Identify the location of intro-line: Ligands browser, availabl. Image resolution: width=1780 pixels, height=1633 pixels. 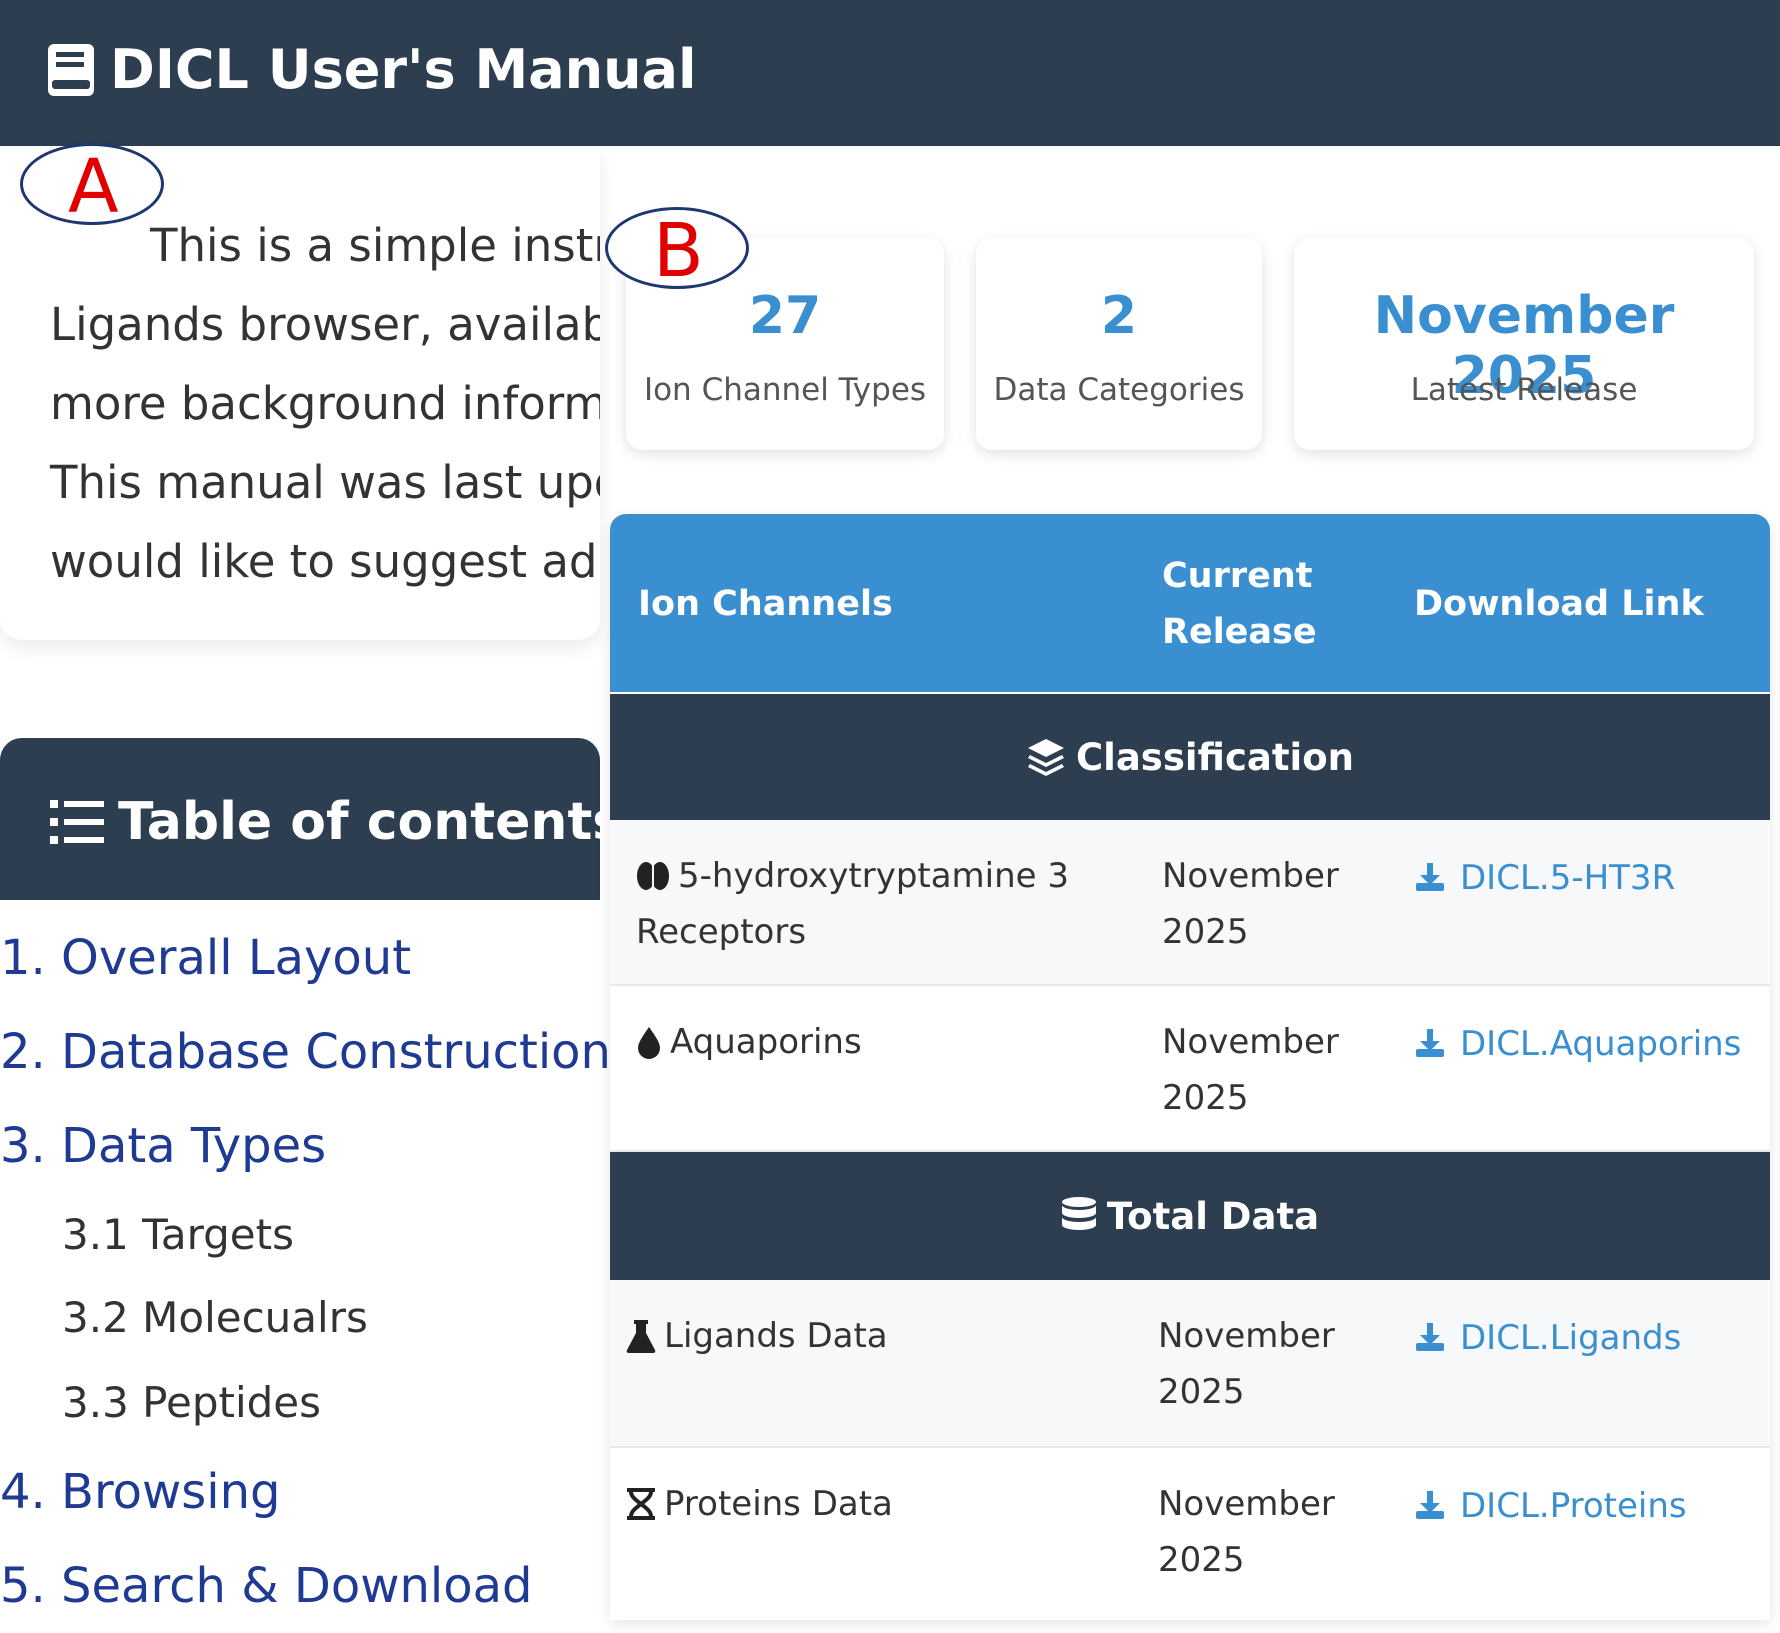
(325, 324).